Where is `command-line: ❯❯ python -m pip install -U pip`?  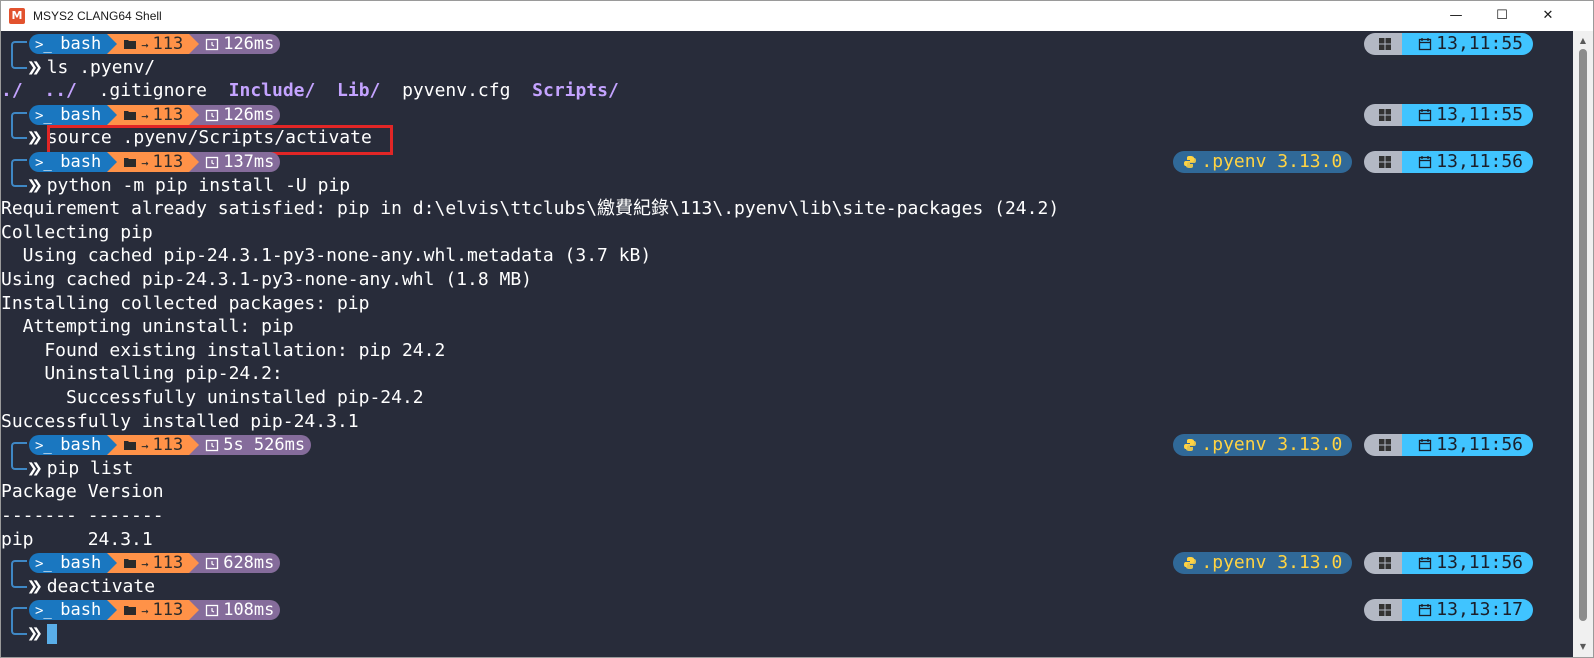
command-line: ❯❯ python -m pip install -U pip is located at coordinates (176, 185).